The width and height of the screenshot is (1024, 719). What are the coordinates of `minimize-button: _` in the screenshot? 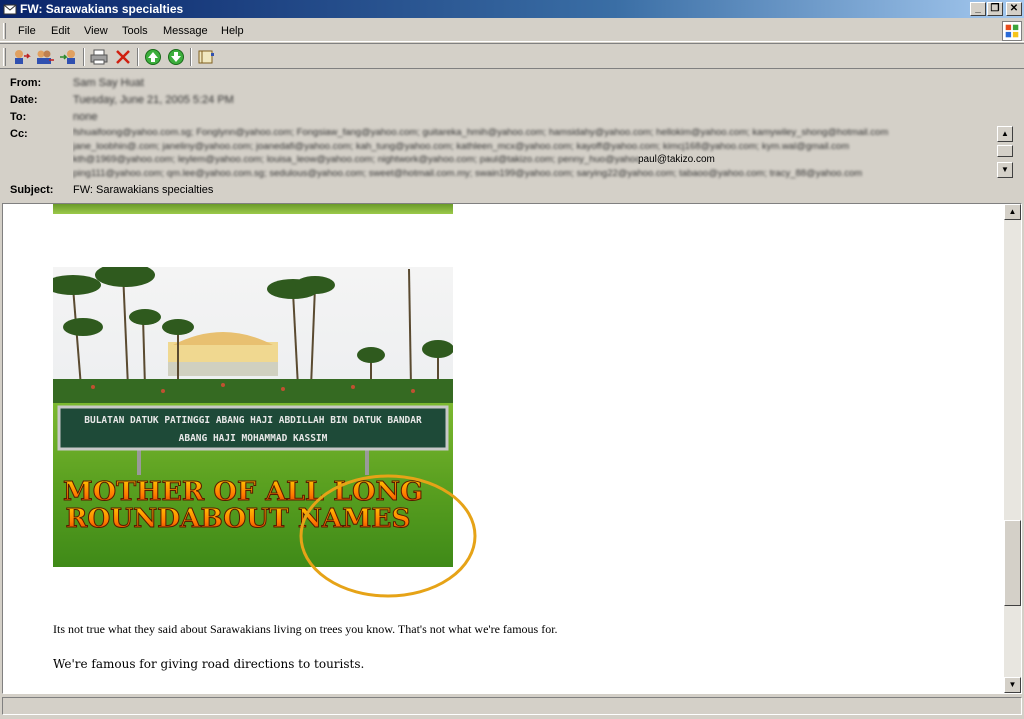 It's located at (978, 9).